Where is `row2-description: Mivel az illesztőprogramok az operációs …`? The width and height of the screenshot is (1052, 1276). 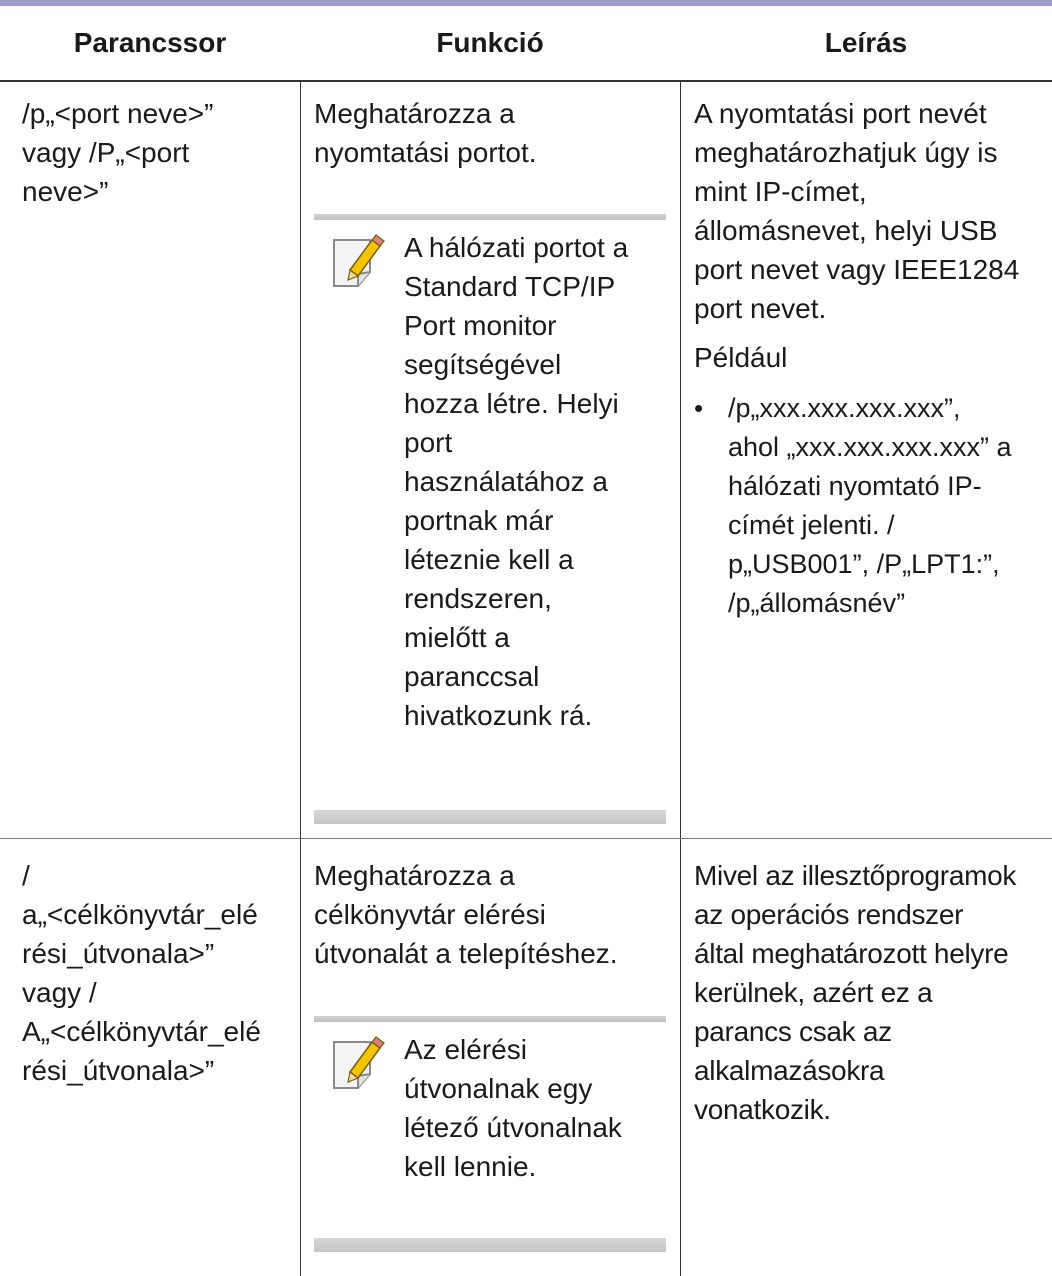 row2-description: Mivel az illesztőprogramok az operációs … is located at coordinates (872, 992).